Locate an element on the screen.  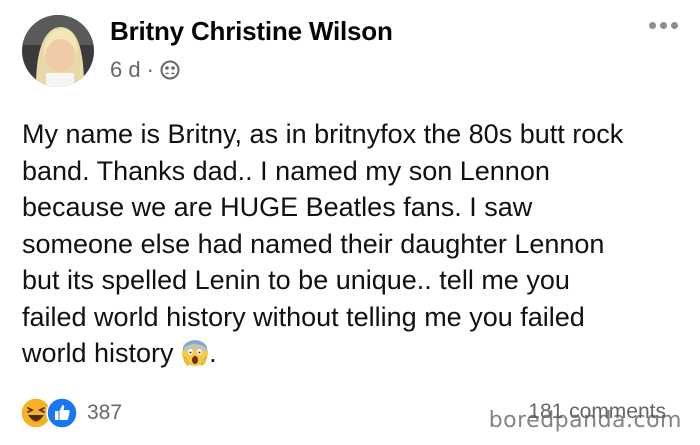
author-name: Britny Christine Wilson is located at coordinates (251, 31).